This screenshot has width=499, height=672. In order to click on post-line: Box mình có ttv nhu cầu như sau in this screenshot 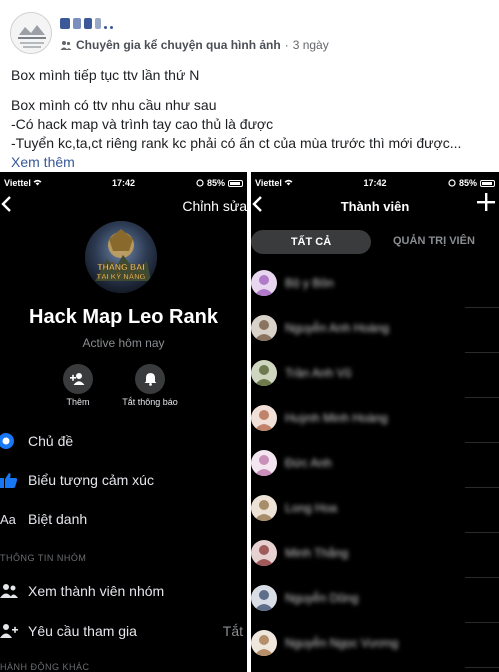, I will do `click(114, 105)`.